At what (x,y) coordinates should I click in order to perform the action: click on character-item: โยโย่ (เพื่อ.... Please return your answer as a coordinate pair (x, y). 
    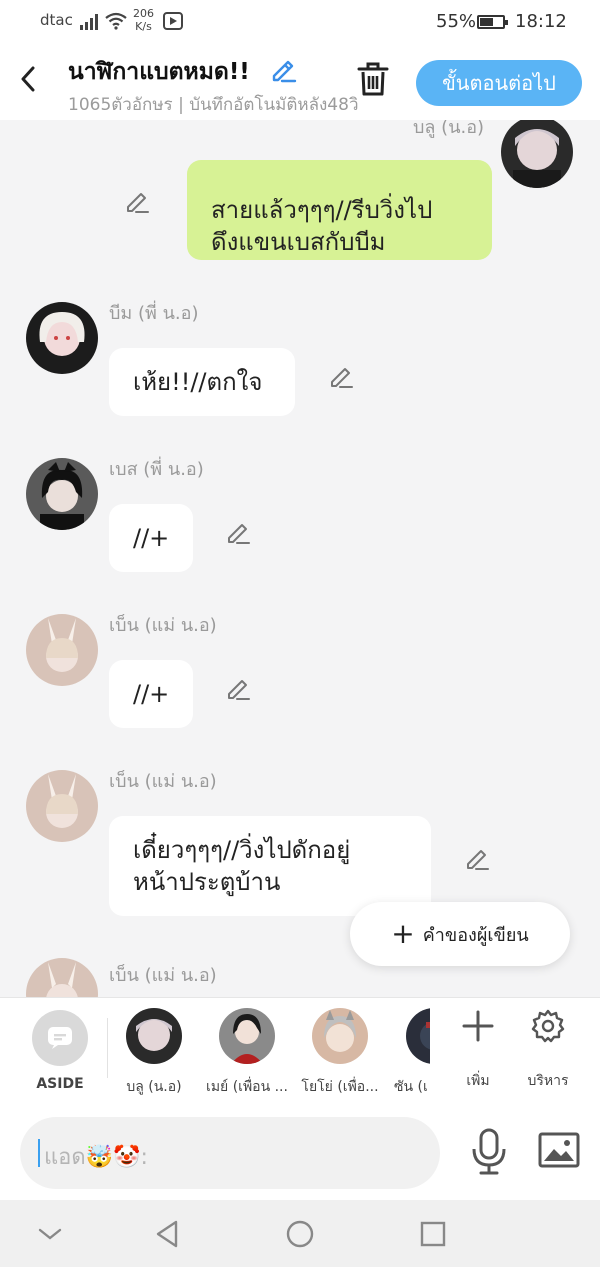
    Looking at the image, I should click on (340, 1053).